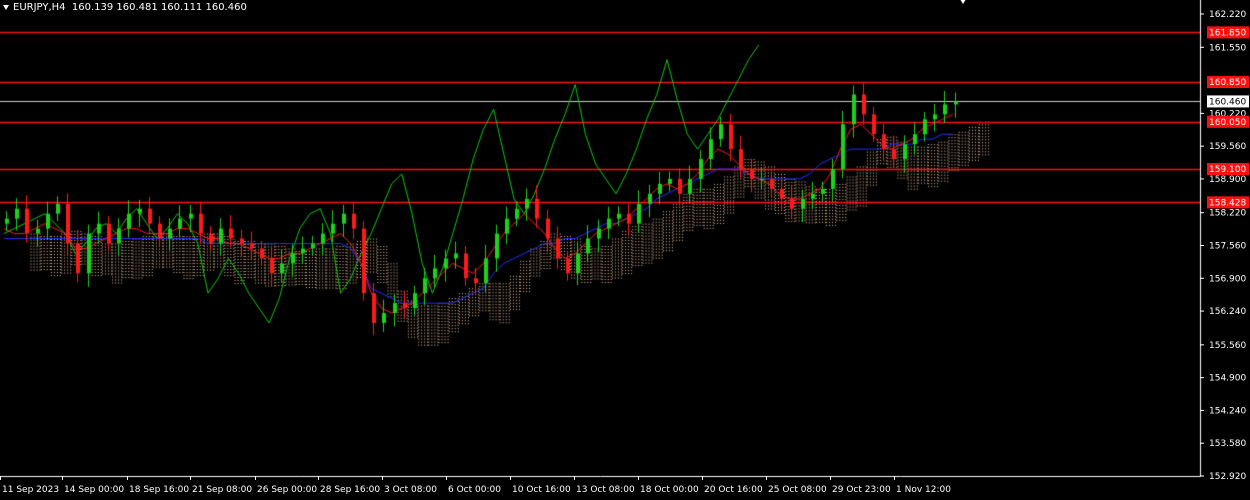  Describe the element at coordinates (6, 7) in the screenshot. I see `symbol-menu-icon` at that location.